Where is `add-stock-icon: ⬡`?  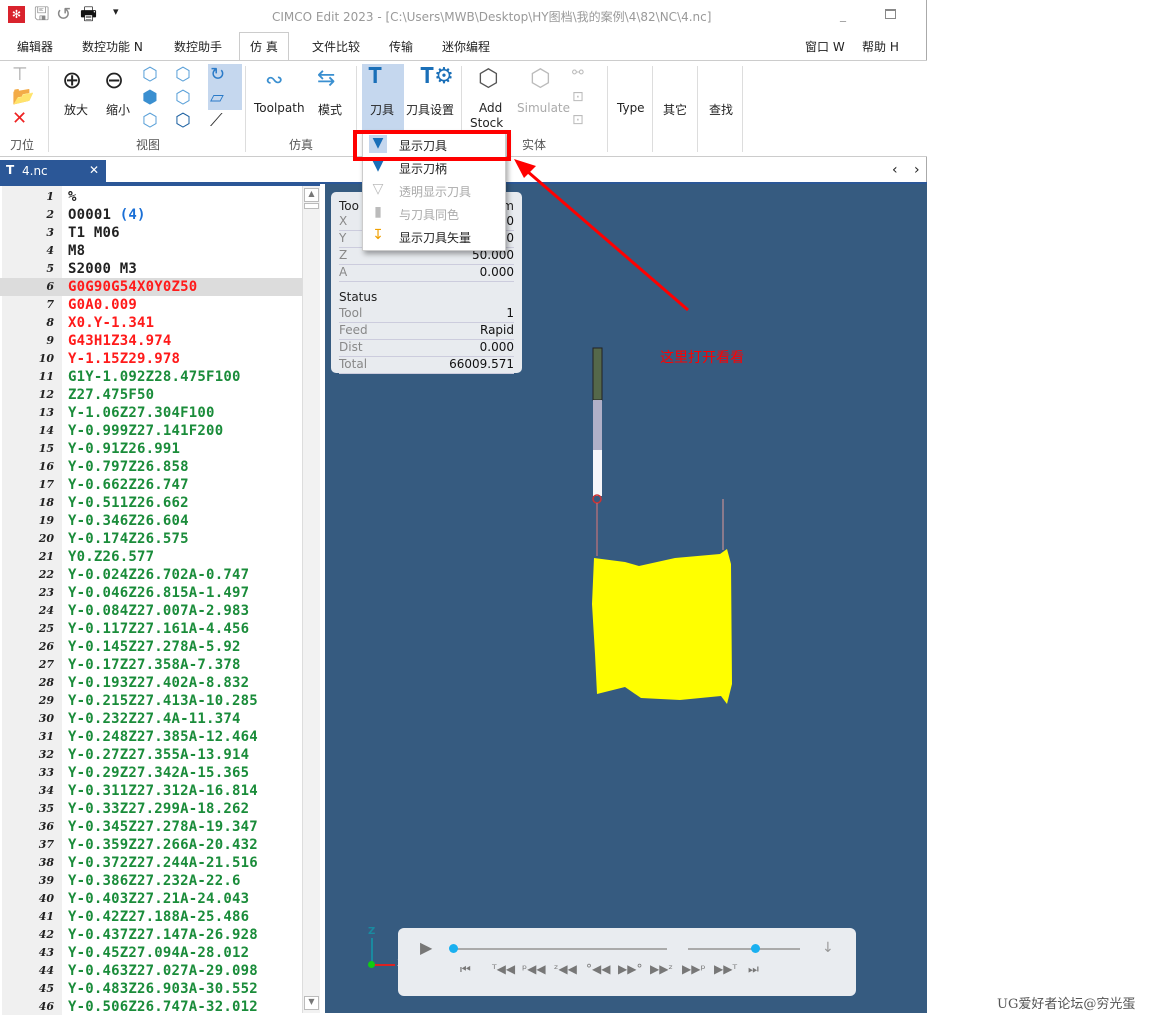 add-stock-icon: ⬡ is located at coordinates (488, 78).